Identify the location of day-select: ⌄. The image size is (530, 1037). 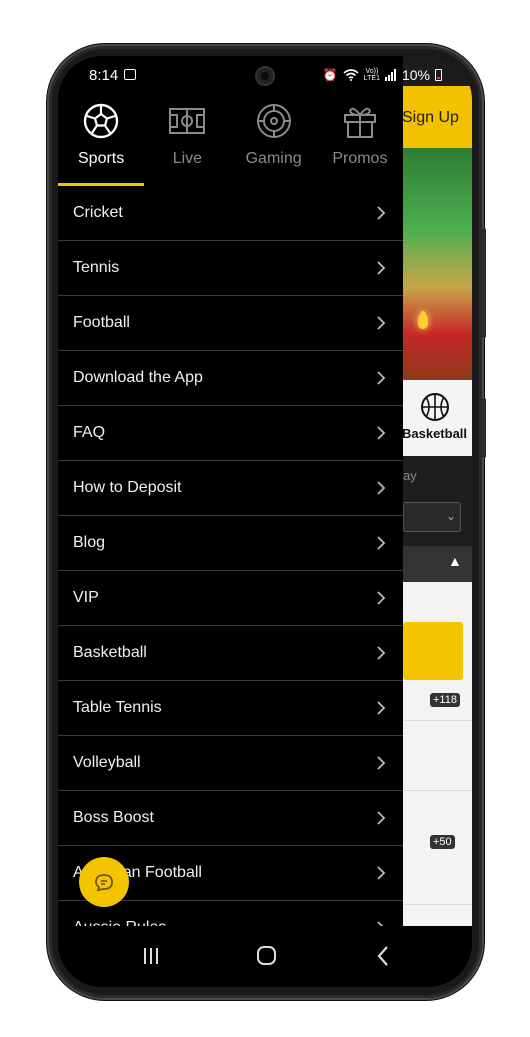
(432, 517).